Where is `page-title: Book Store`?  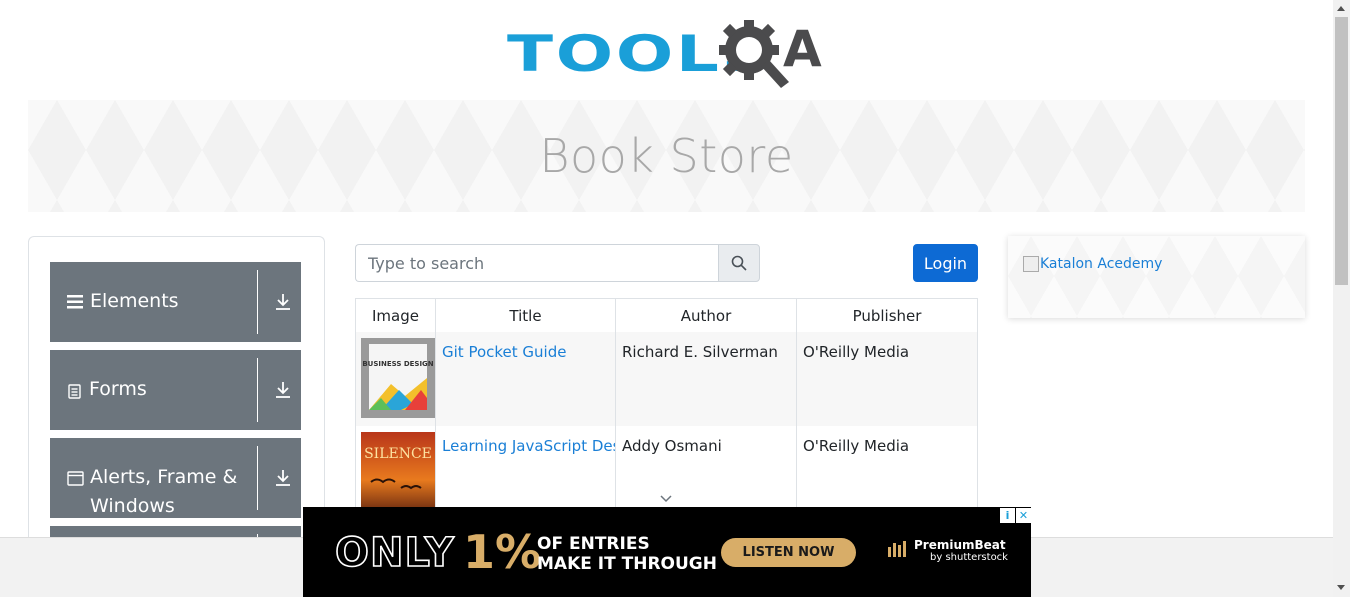 page-title: Book Store is located at coordinates (666, 156).